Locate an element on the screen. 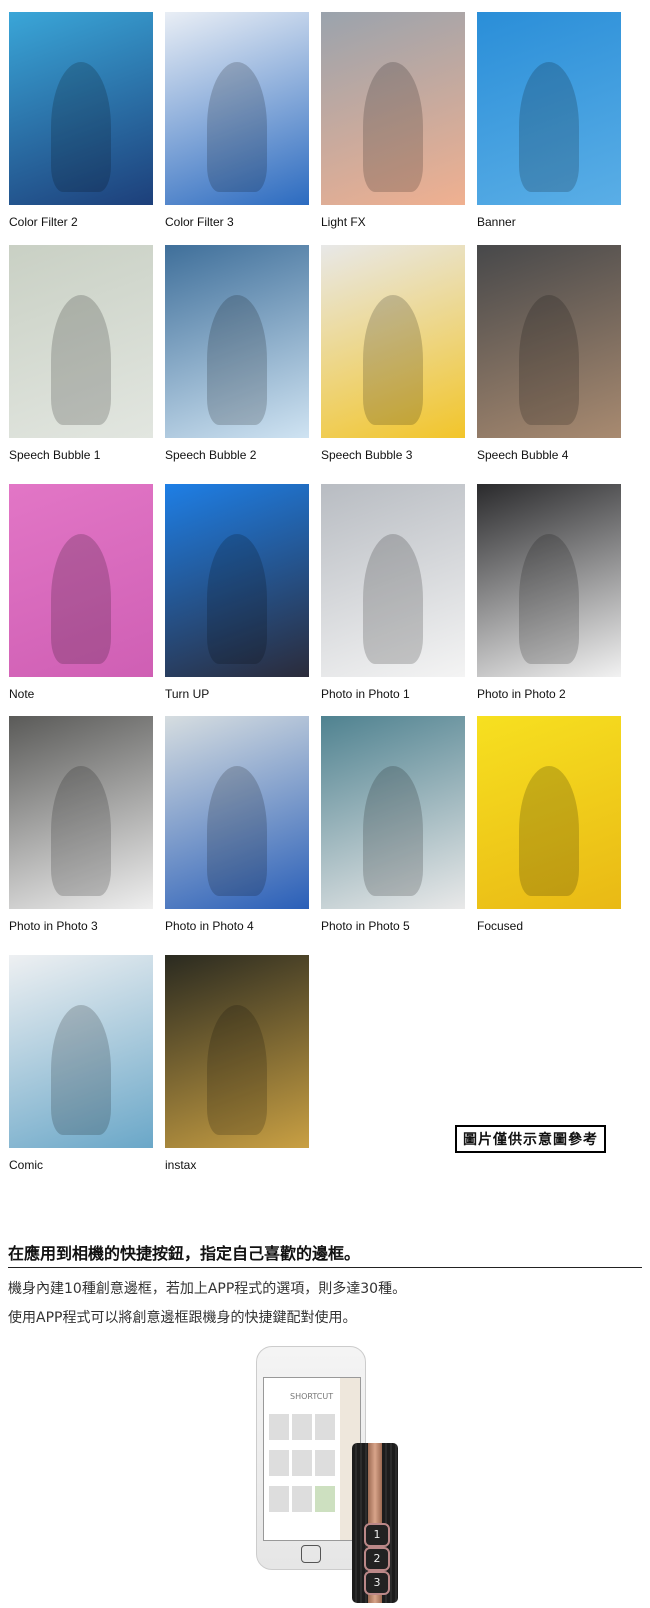  frame-tile: Photo in Photo 3 is located at coordinates (81, 824).